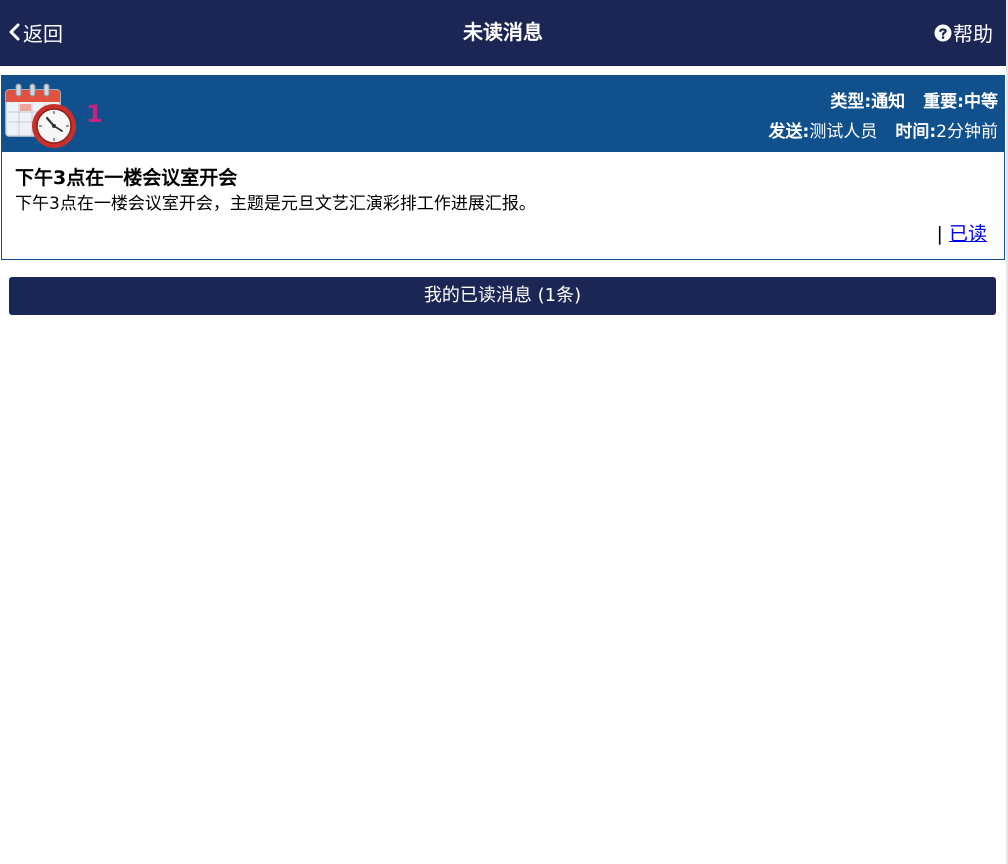  I want to click on sender-label: 发送:, so click(789, 132).